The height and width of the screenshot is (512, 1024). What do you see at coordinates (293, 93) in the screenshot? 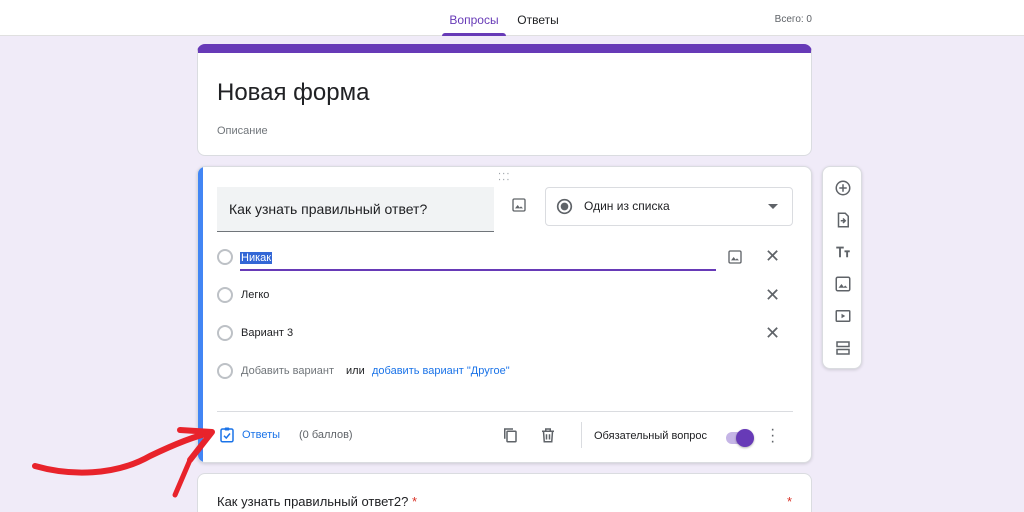
I see `form-title: Новая форма` at bounding box center [293, 93].